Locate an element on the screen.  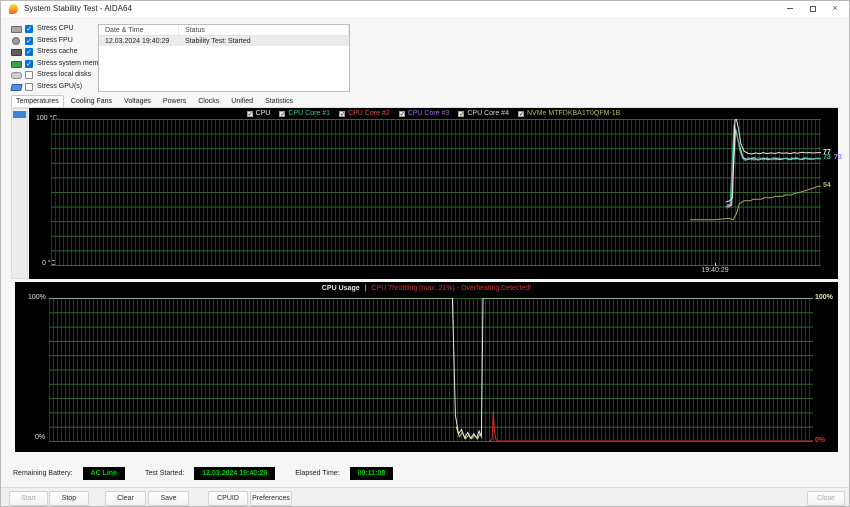
legend-item-cpu: ✓ CPU is located at coordinates (258, 114).